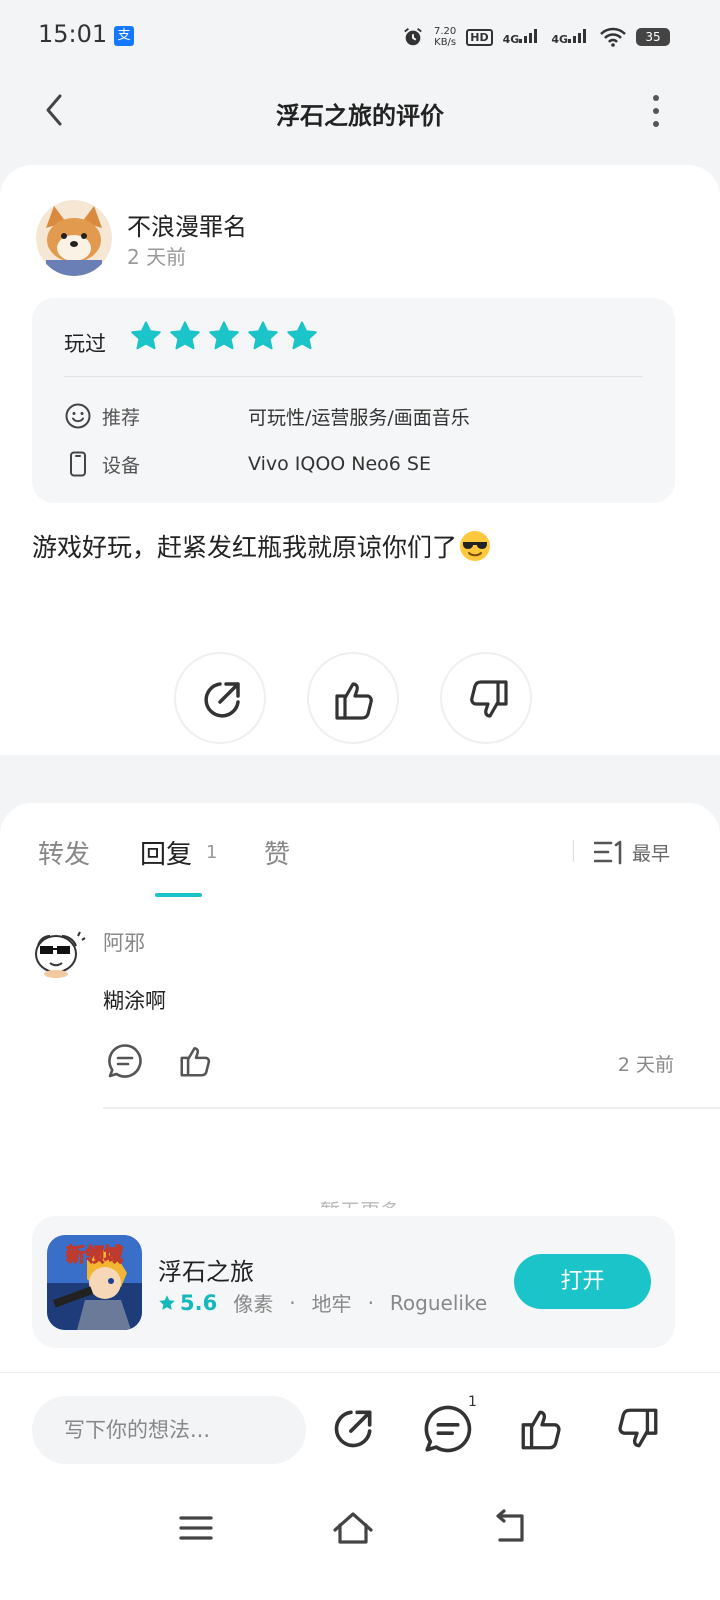 Image resolution: width=720 pixels, height=1600 pixels. I want to click on game-icon-text: 新领域, so click(94, 1254).